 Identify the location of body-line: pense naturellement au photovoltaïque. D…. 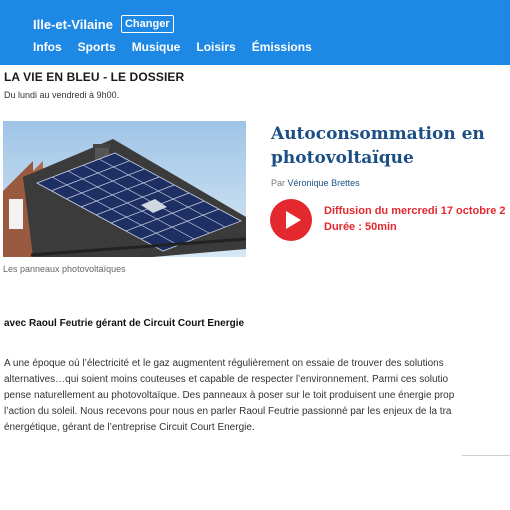
(229, 395).